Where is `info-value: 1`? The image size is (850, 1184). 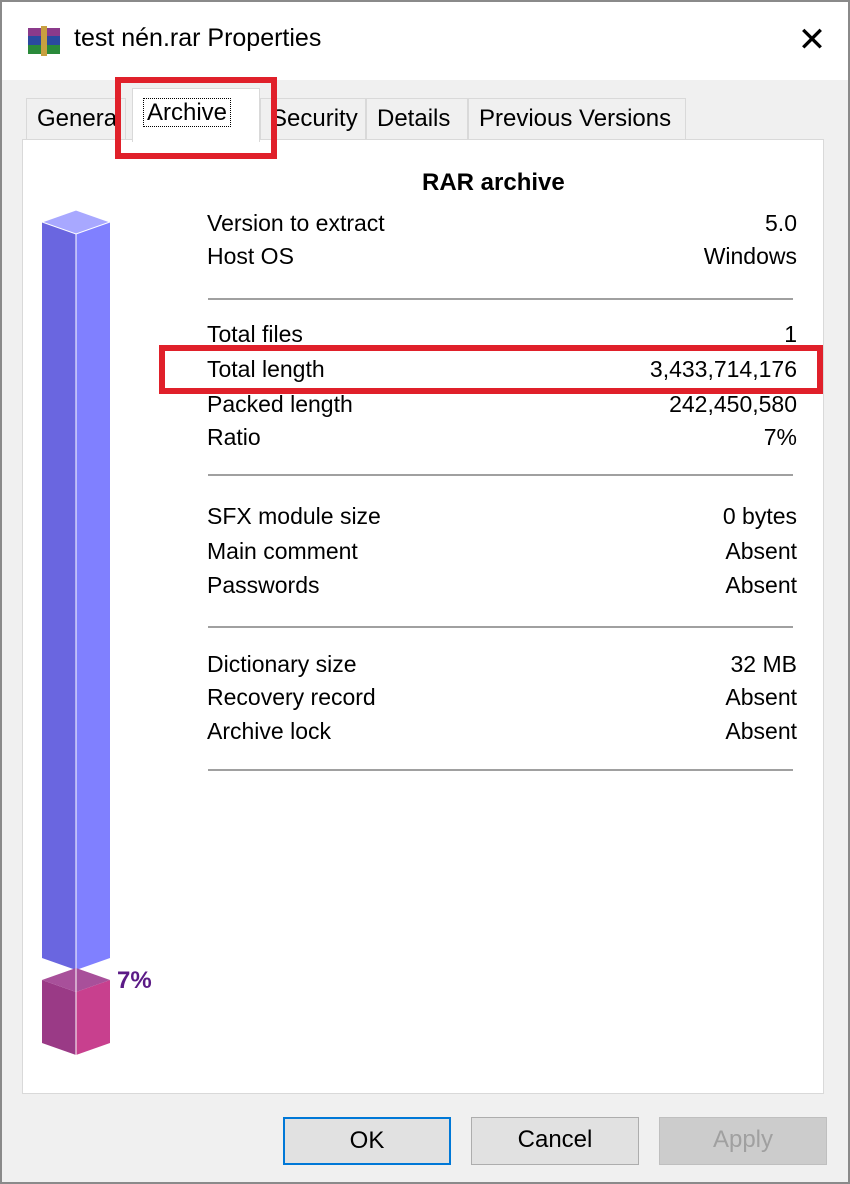
info-value: 1 is located at coordinates (790, 334).